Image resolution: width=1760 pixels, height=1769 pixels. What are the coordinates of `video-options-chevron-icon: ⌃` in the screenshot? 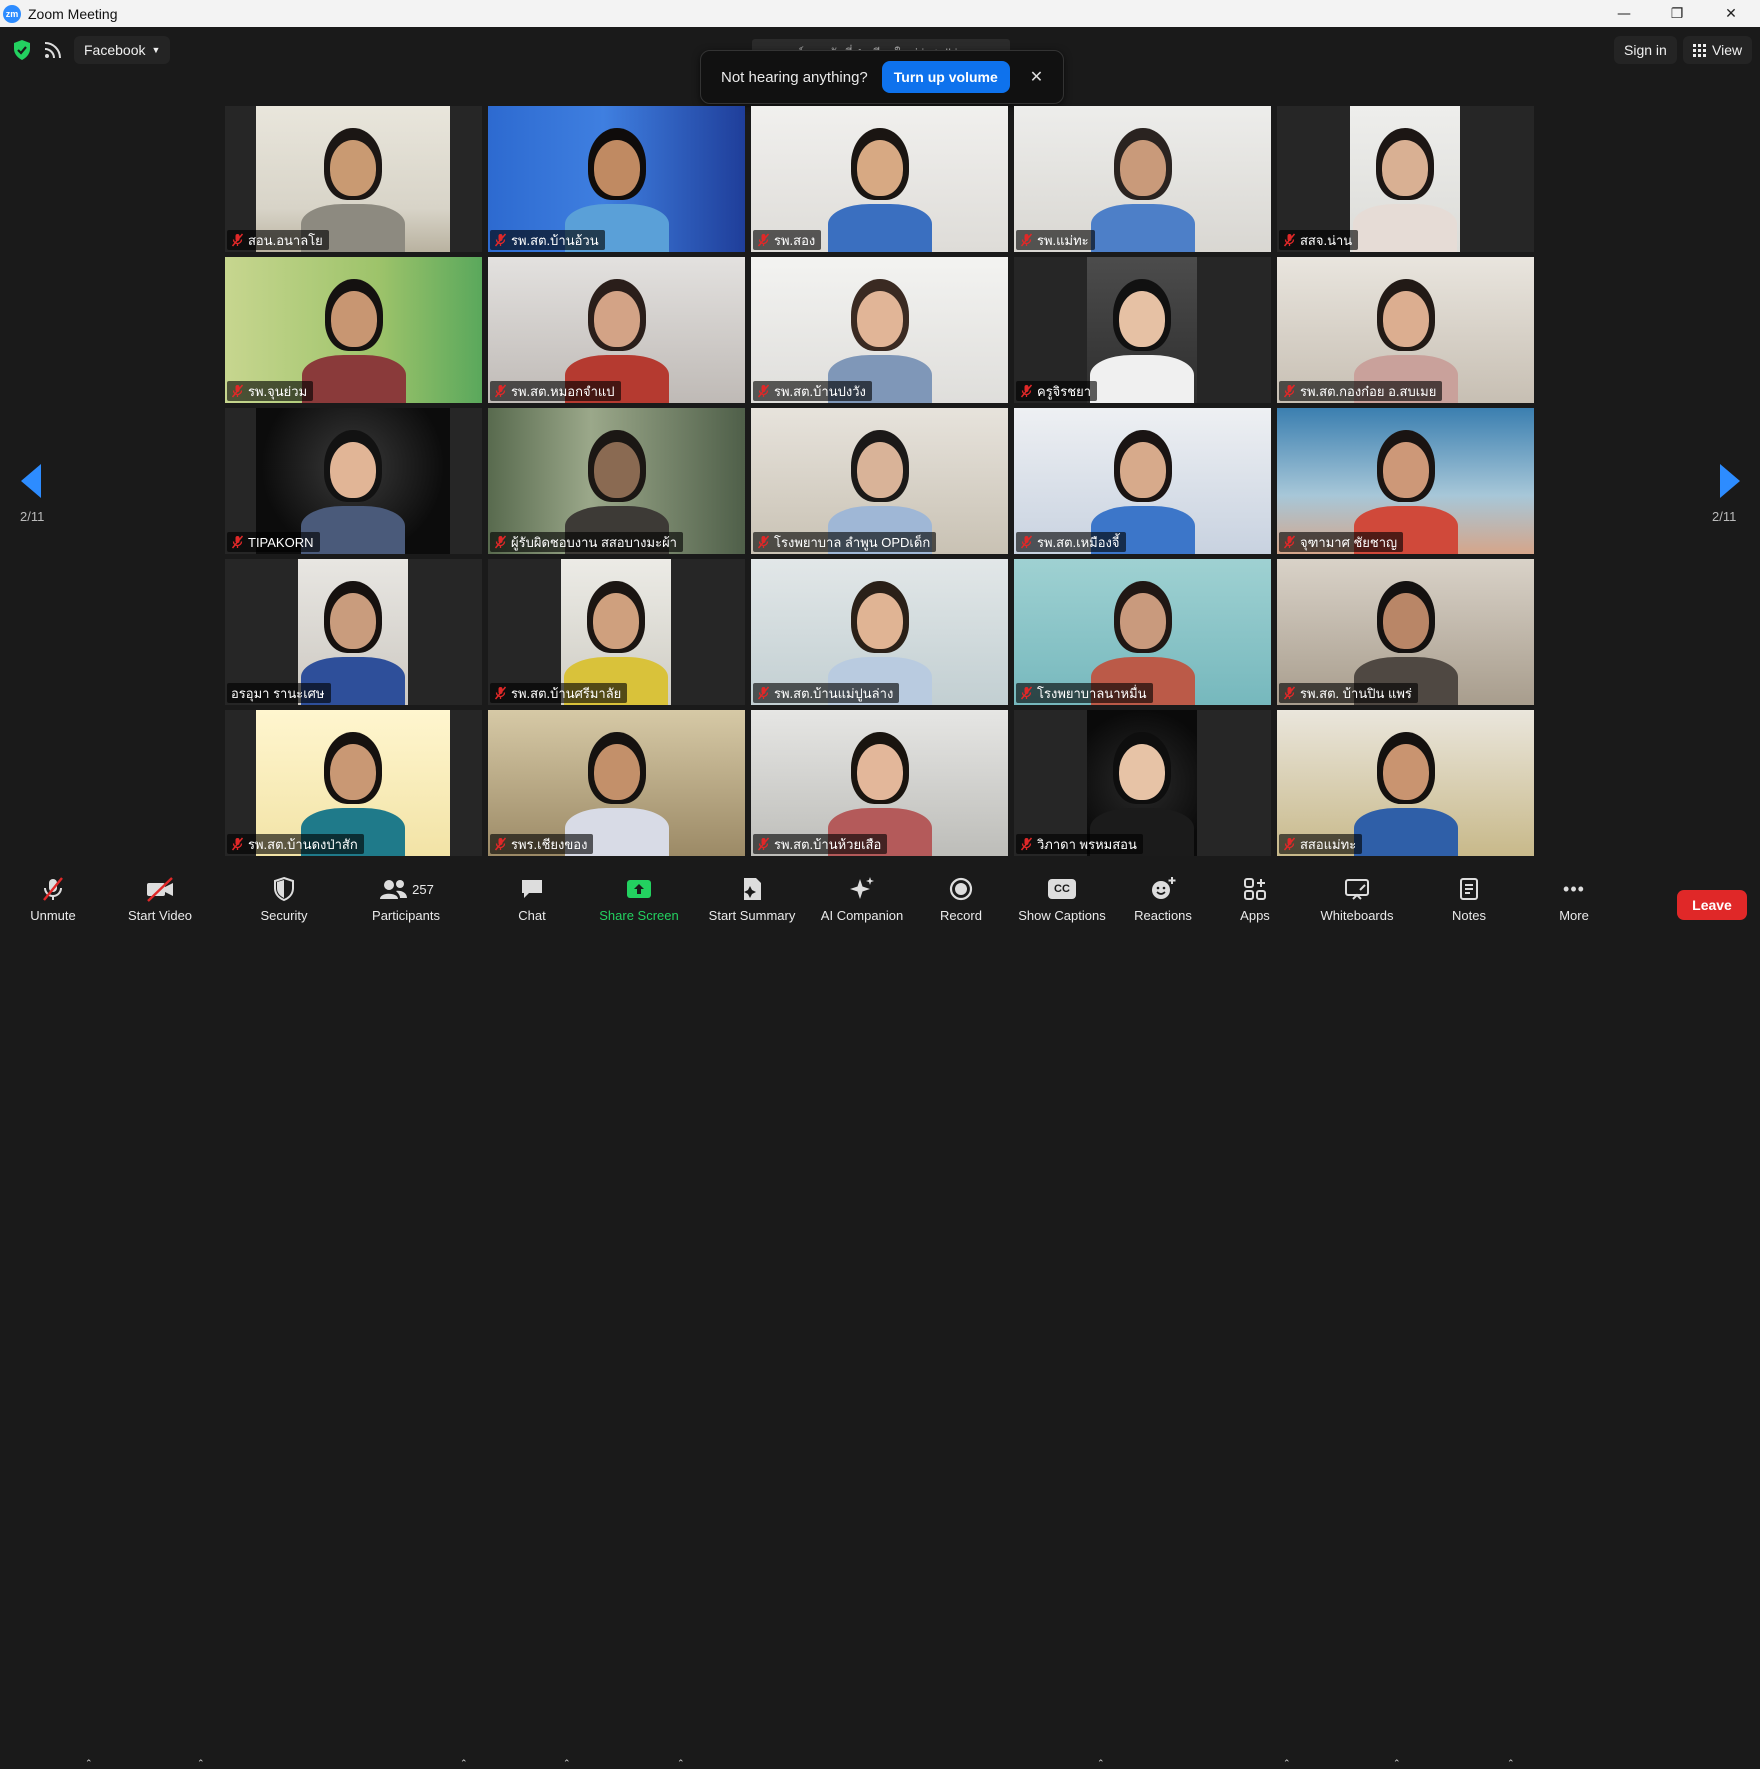 It's located at (201, 1763).